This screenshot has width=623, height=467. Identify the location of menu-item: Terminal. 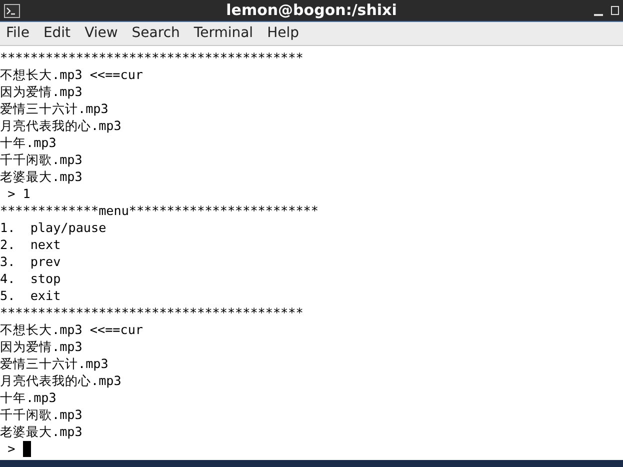
(224, 33).